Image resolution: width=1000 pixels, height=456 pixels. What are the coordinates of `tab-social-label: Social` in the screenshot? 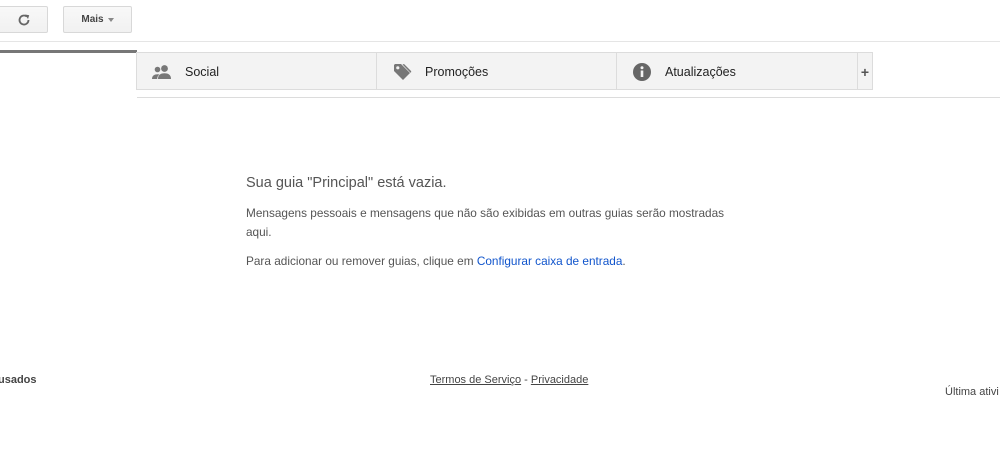 It's located at (202, 71).